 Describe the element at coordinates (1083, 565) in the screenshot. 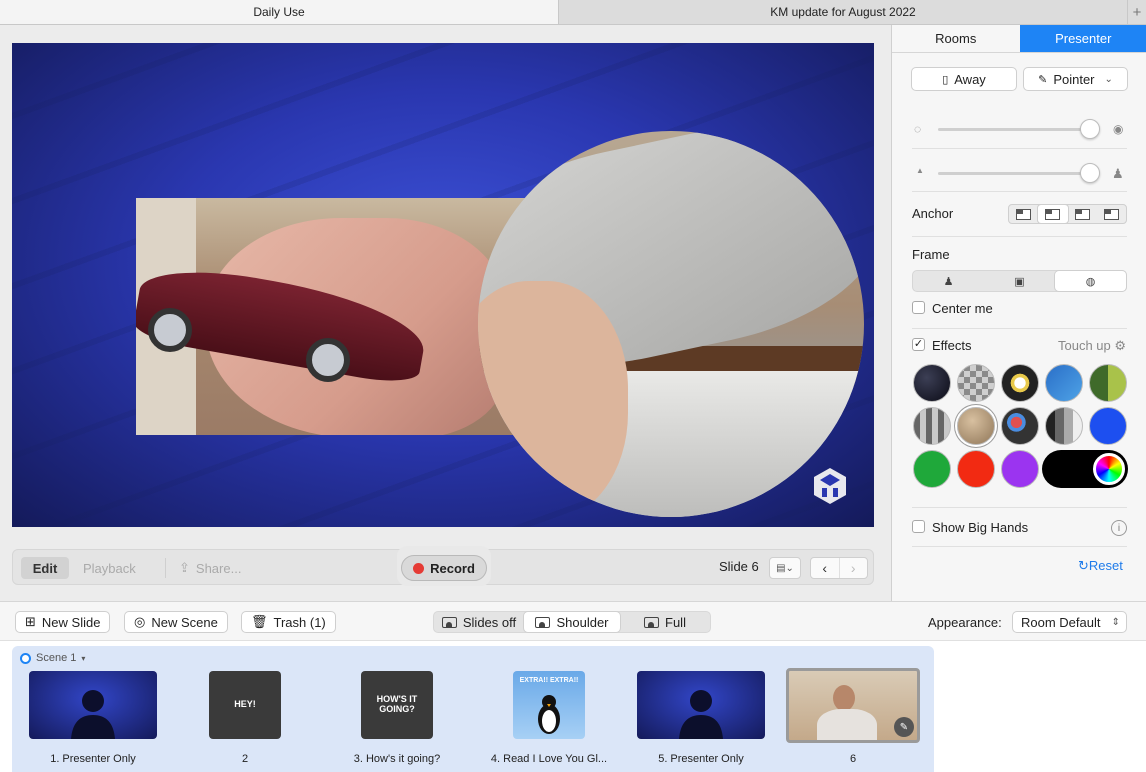

I see `reset-icon: ↻` at that location.